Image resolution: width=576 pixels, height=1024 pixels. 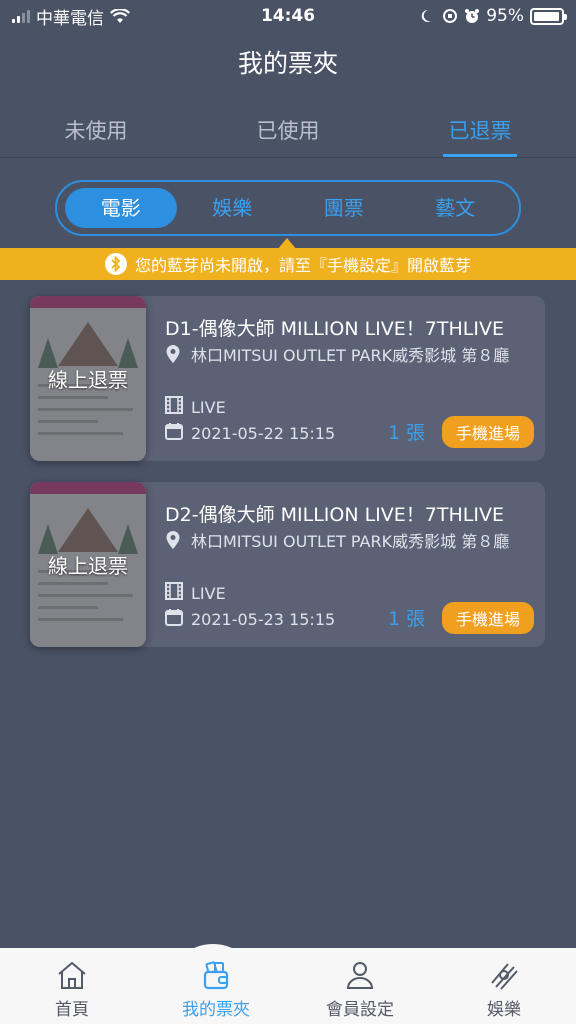 What do you see at coordinates (428, 16) in the screenshot?
I see `moon-icon` at bounding box center [428, 16].